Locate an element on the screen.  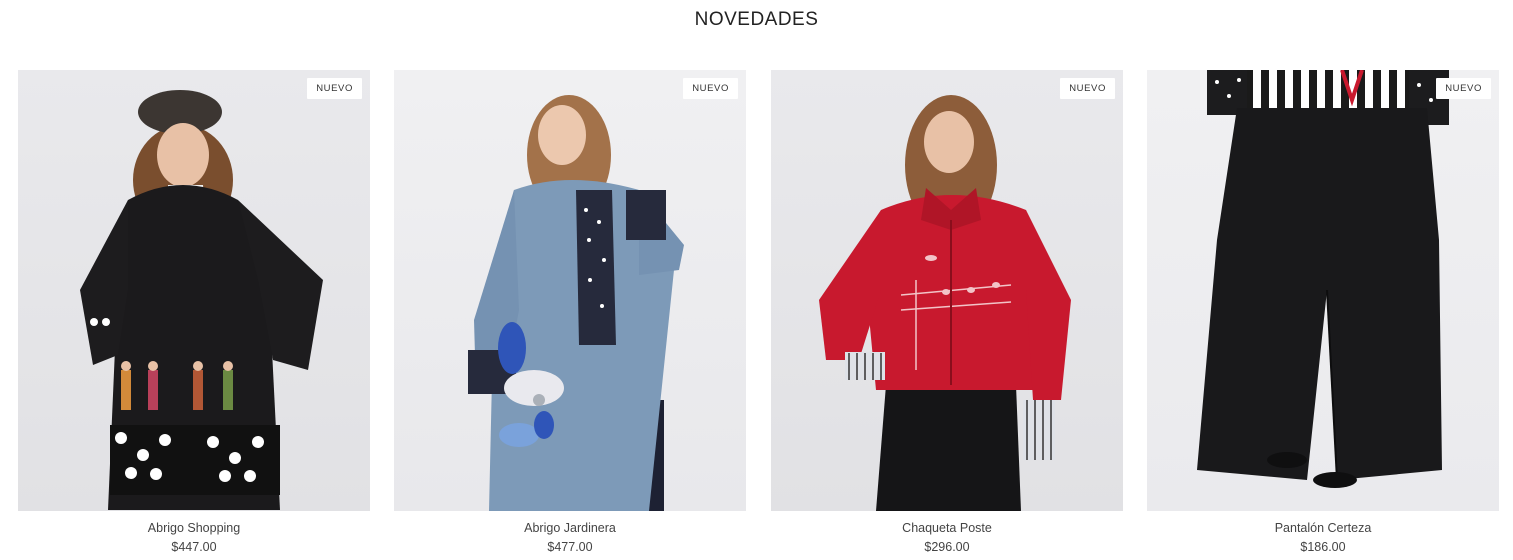
product-name: Pantalón Certeza is located at coordinates (1323, 528).